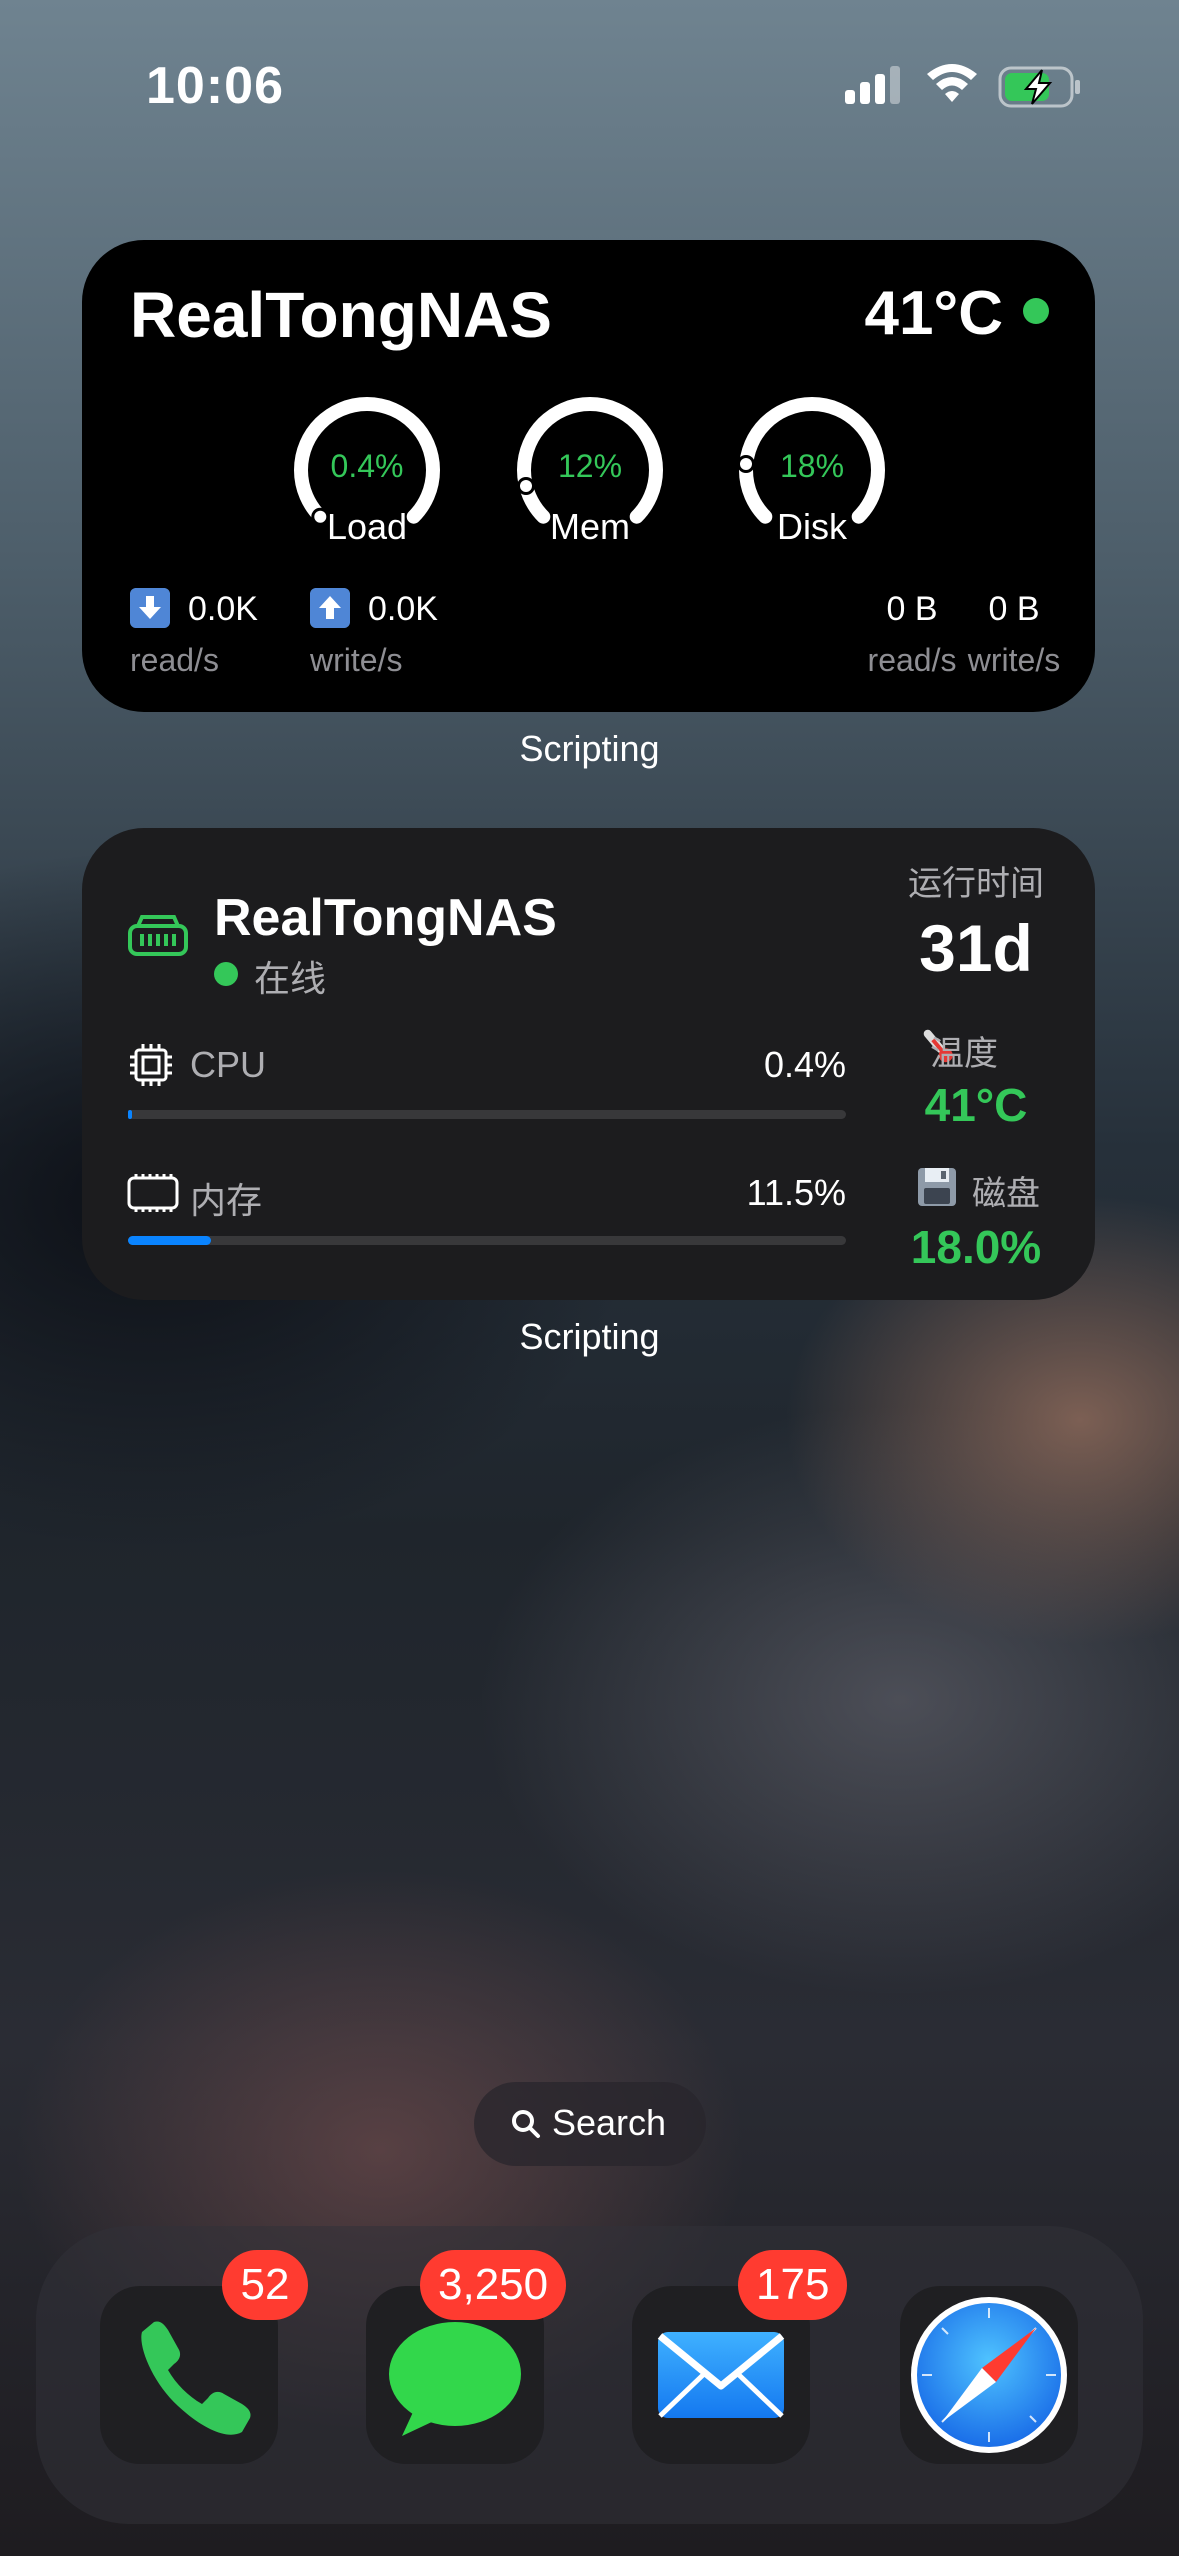 Image resolution: width=1179 pixels, height=2556 pixels. I want to click on disk-read-rate-value: 0.0K, so click(223, 609).